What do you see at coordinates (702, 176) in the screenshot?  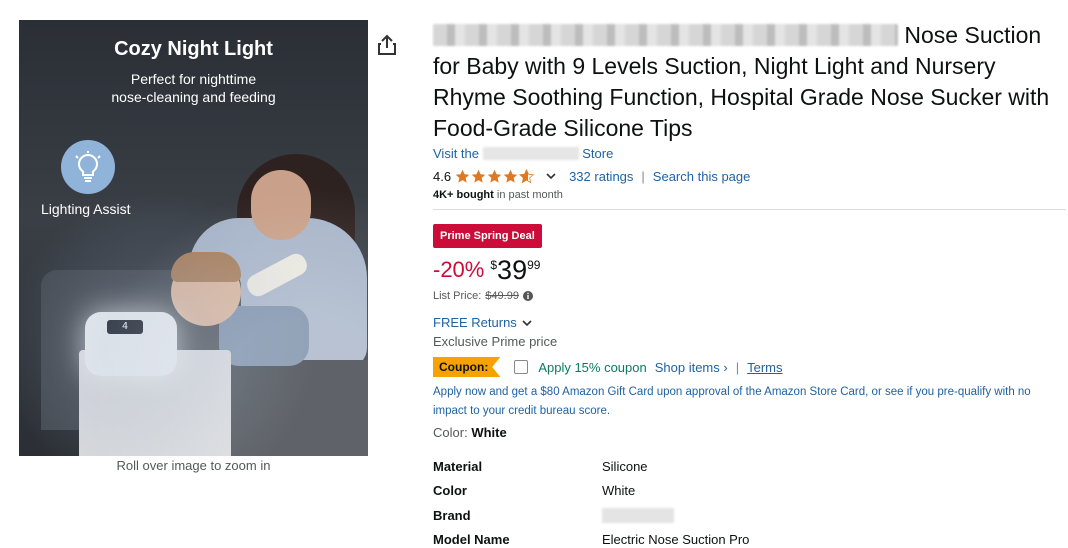 I see `search-this-page-link: Search this page` at bounding box center [702, 176].